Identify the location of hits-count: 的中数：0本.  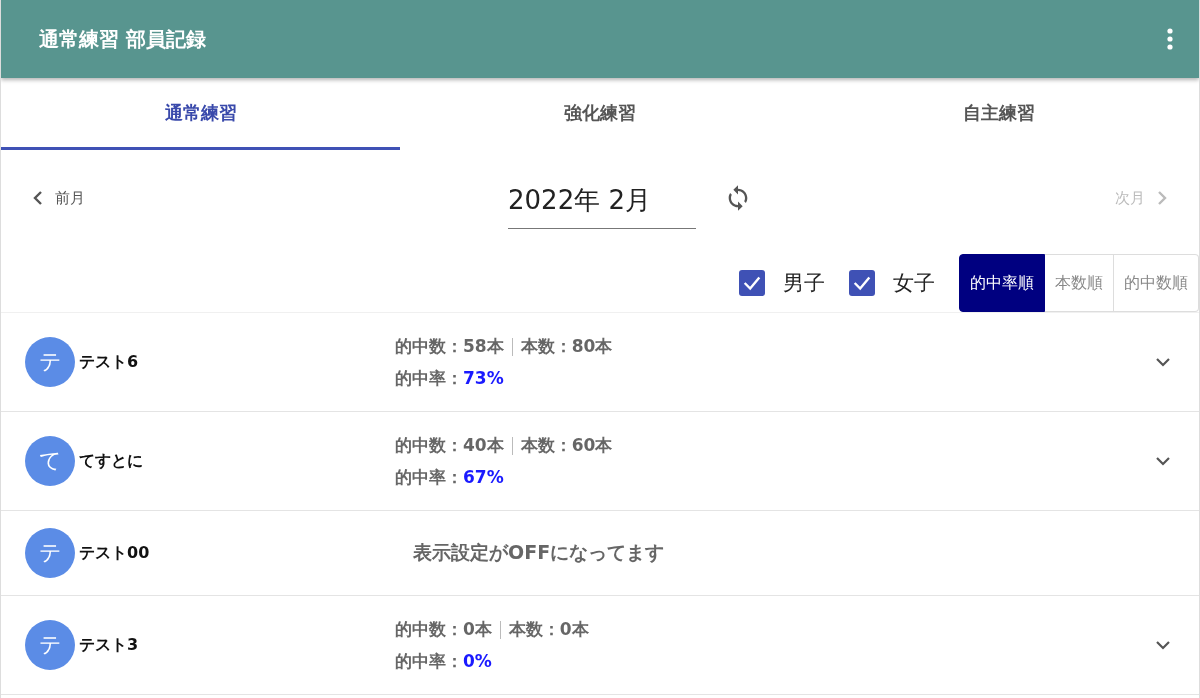
(443, 629).